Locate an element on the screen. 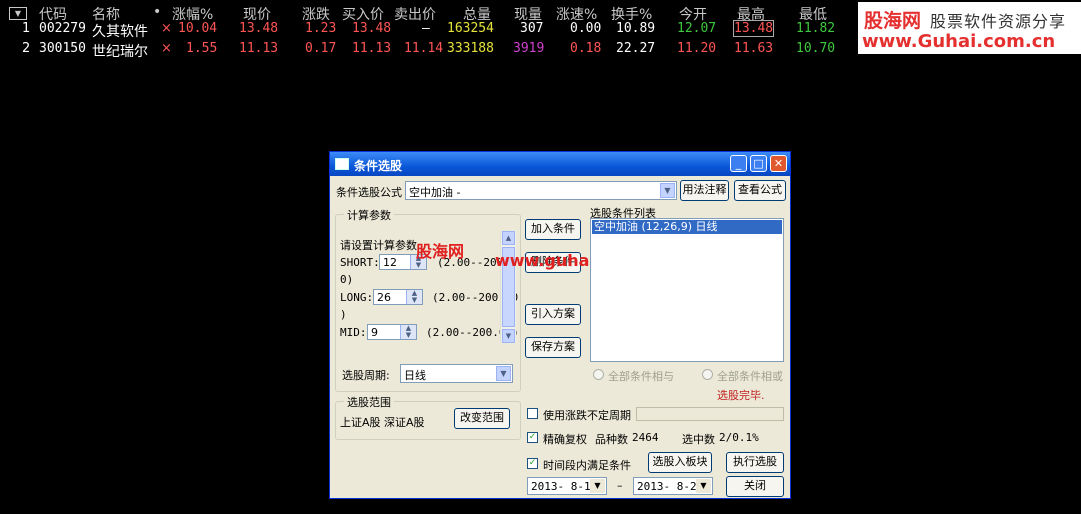  close-button: 关闭 is located at coordinates (755, 486).